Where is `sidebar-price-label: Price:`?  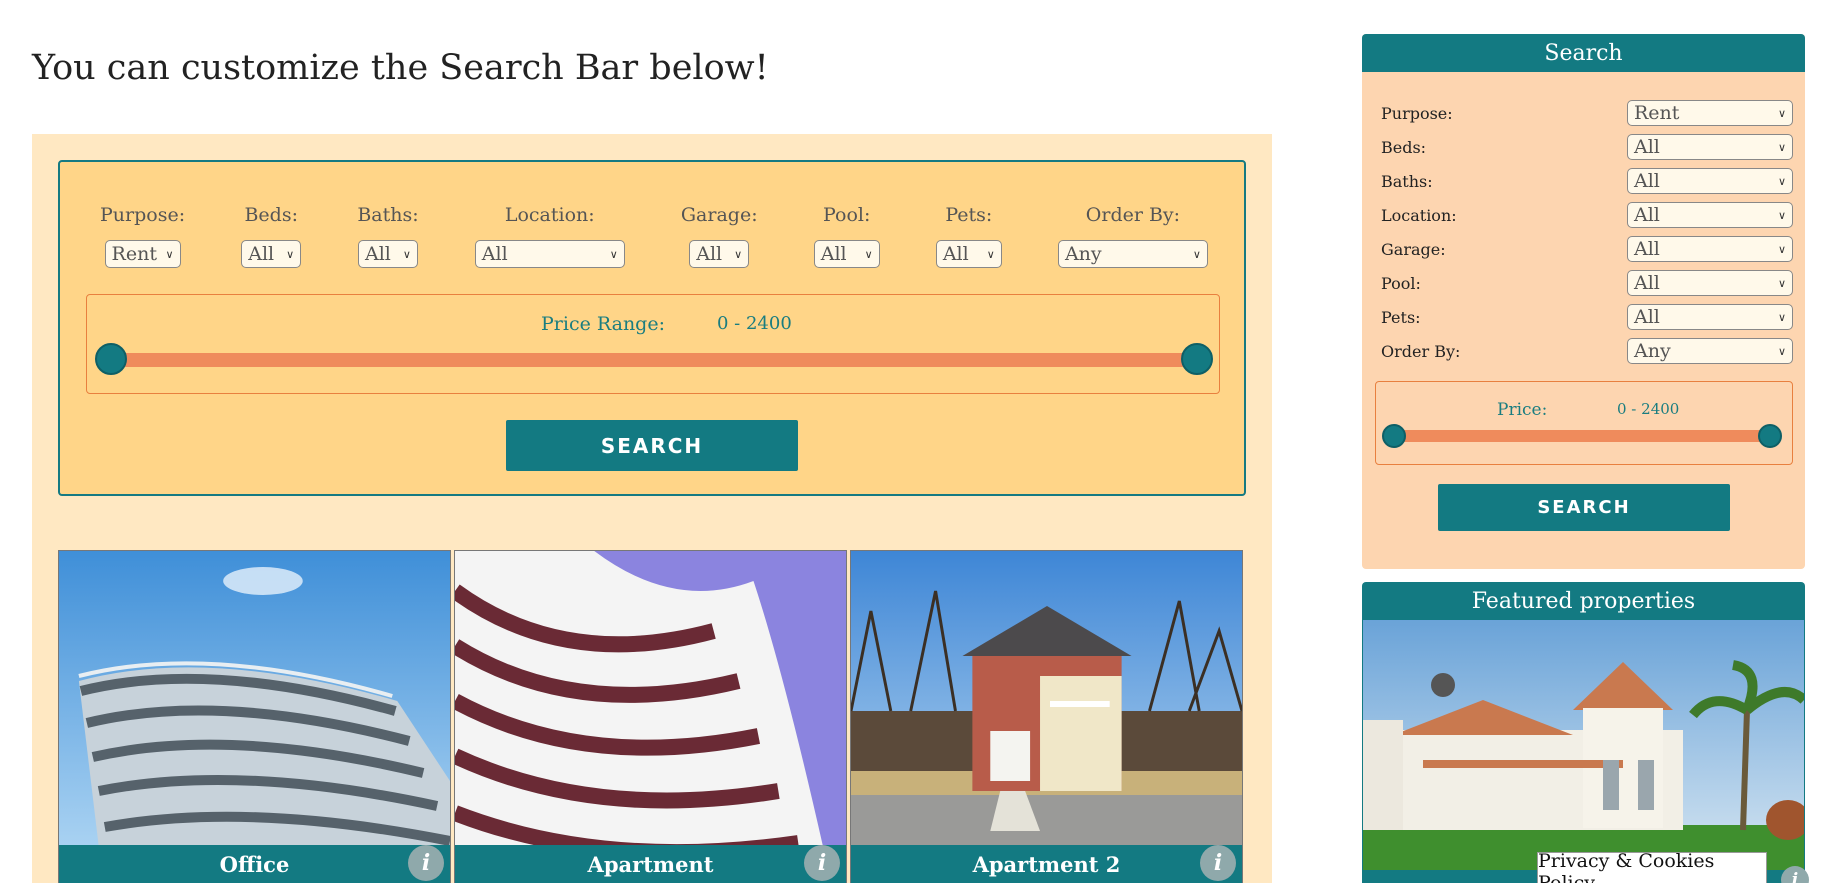
sidebar-price-label: Price: is located at coordinates (1522, 410).